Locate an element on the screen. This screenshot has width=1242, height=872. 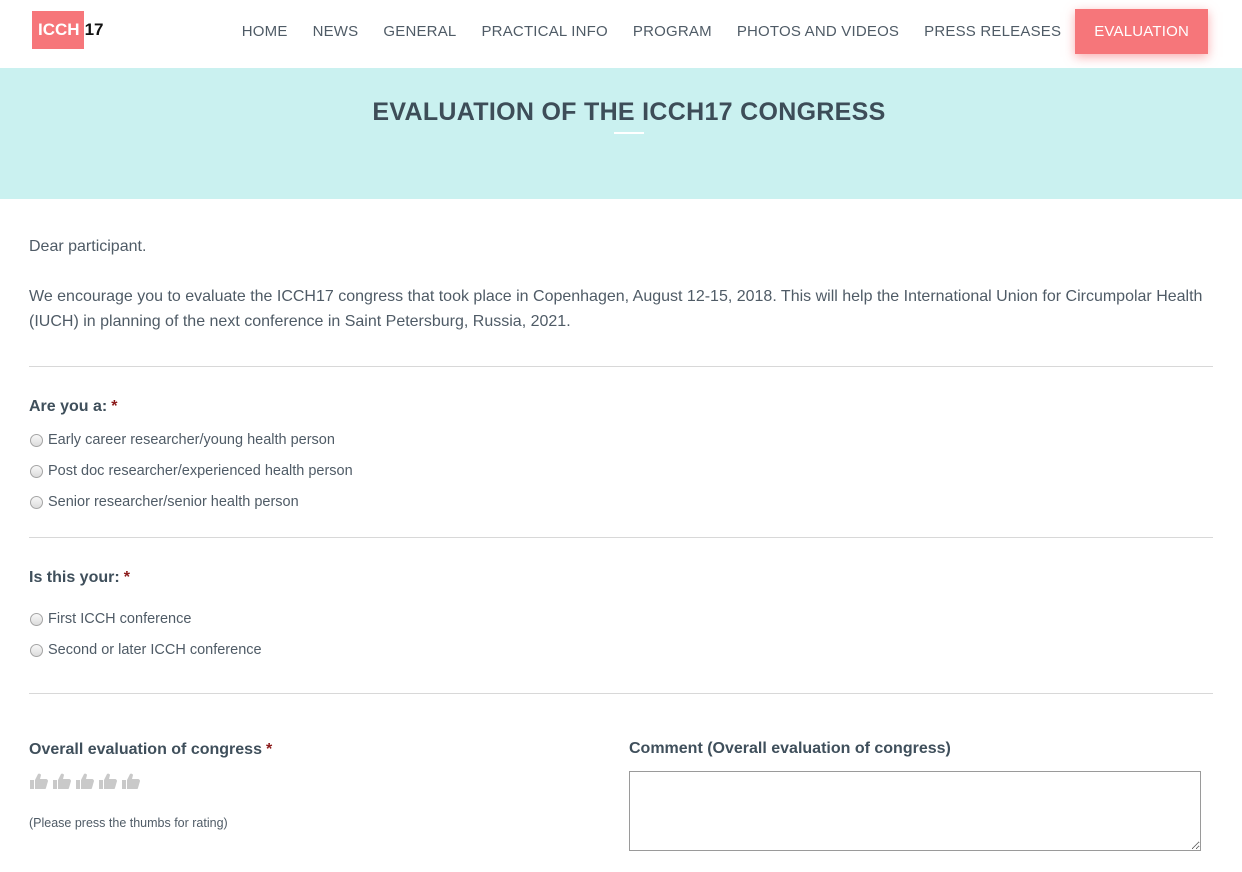
nav-home: HOME is located at coordinates (265, 31).